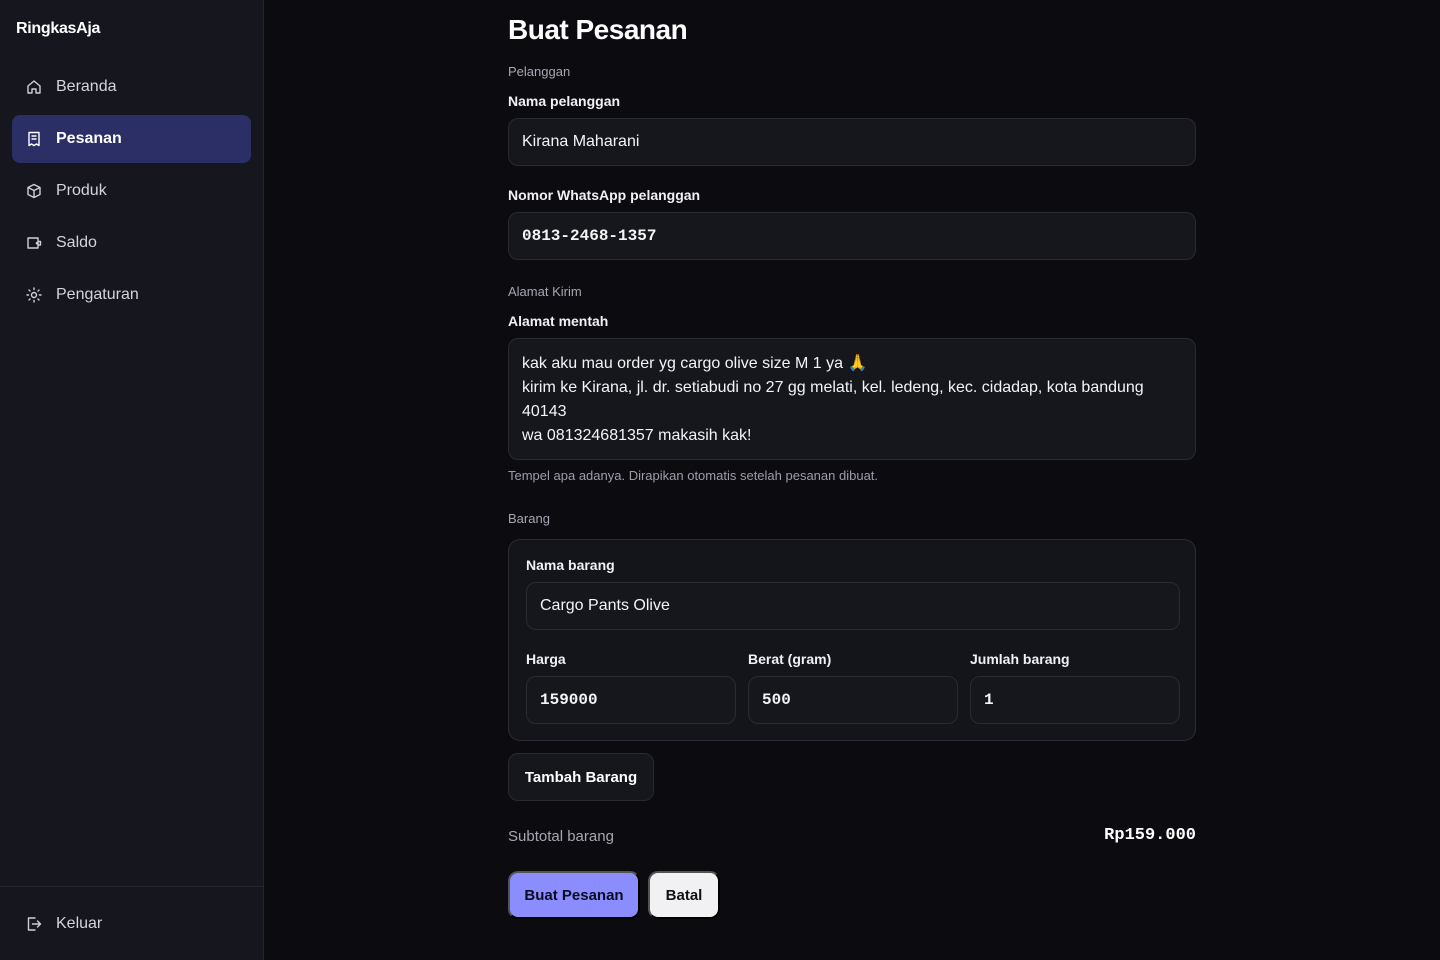 The height and width of the screenshot is (960, 1440). Describe the element at coordinates (34, 243) in the screenshot. I see `wallet-icon` at that location.